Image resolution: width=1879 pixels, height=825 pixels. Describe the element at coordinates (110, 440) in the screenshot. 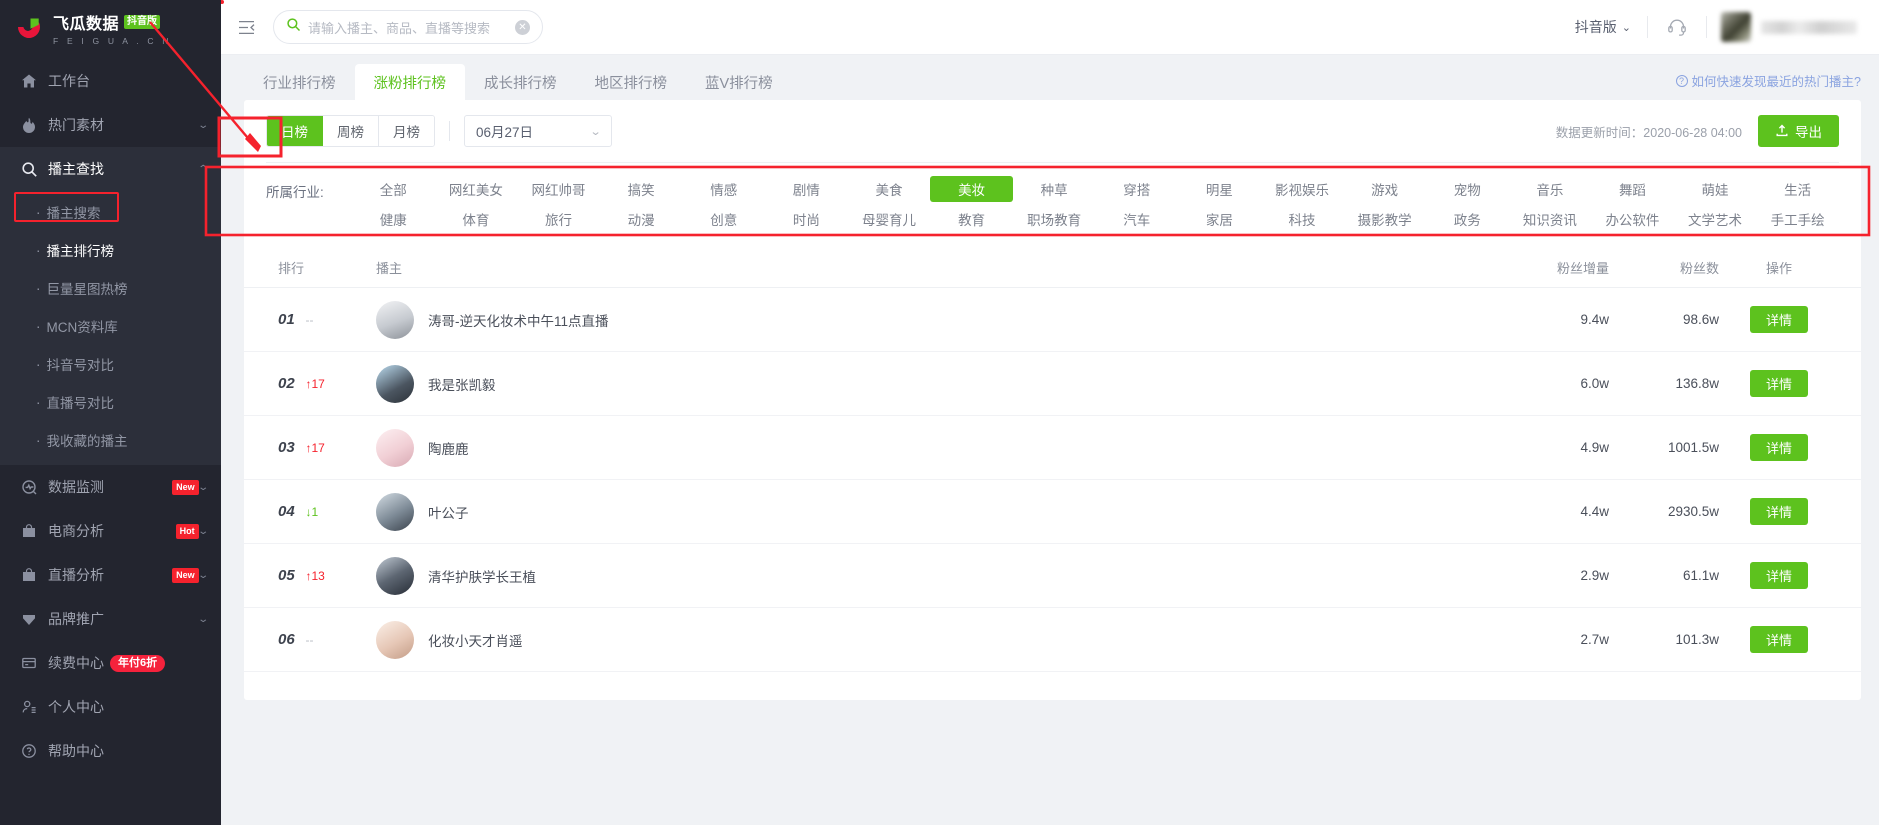

I see `sidebar-item-favorites: · 我收藏的播主` at that location.